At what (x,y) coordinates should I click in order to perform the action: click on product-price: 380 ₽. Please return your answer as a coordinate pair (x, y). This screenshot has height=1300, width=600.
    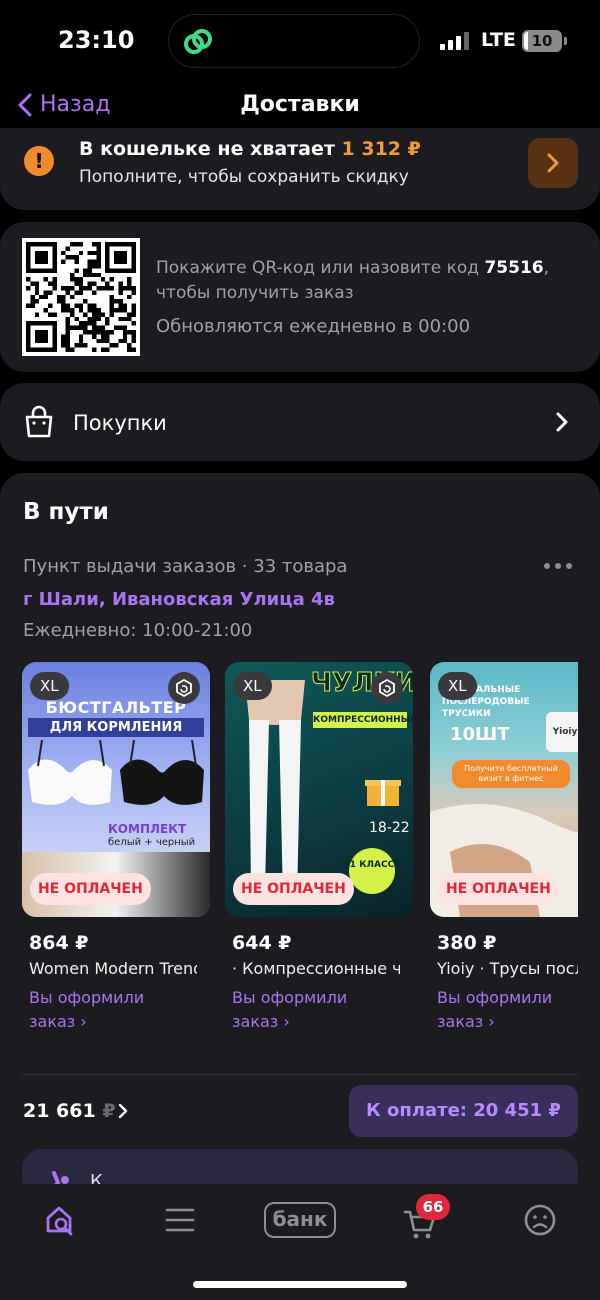
    Looking at the image, I should click on (467, 943).